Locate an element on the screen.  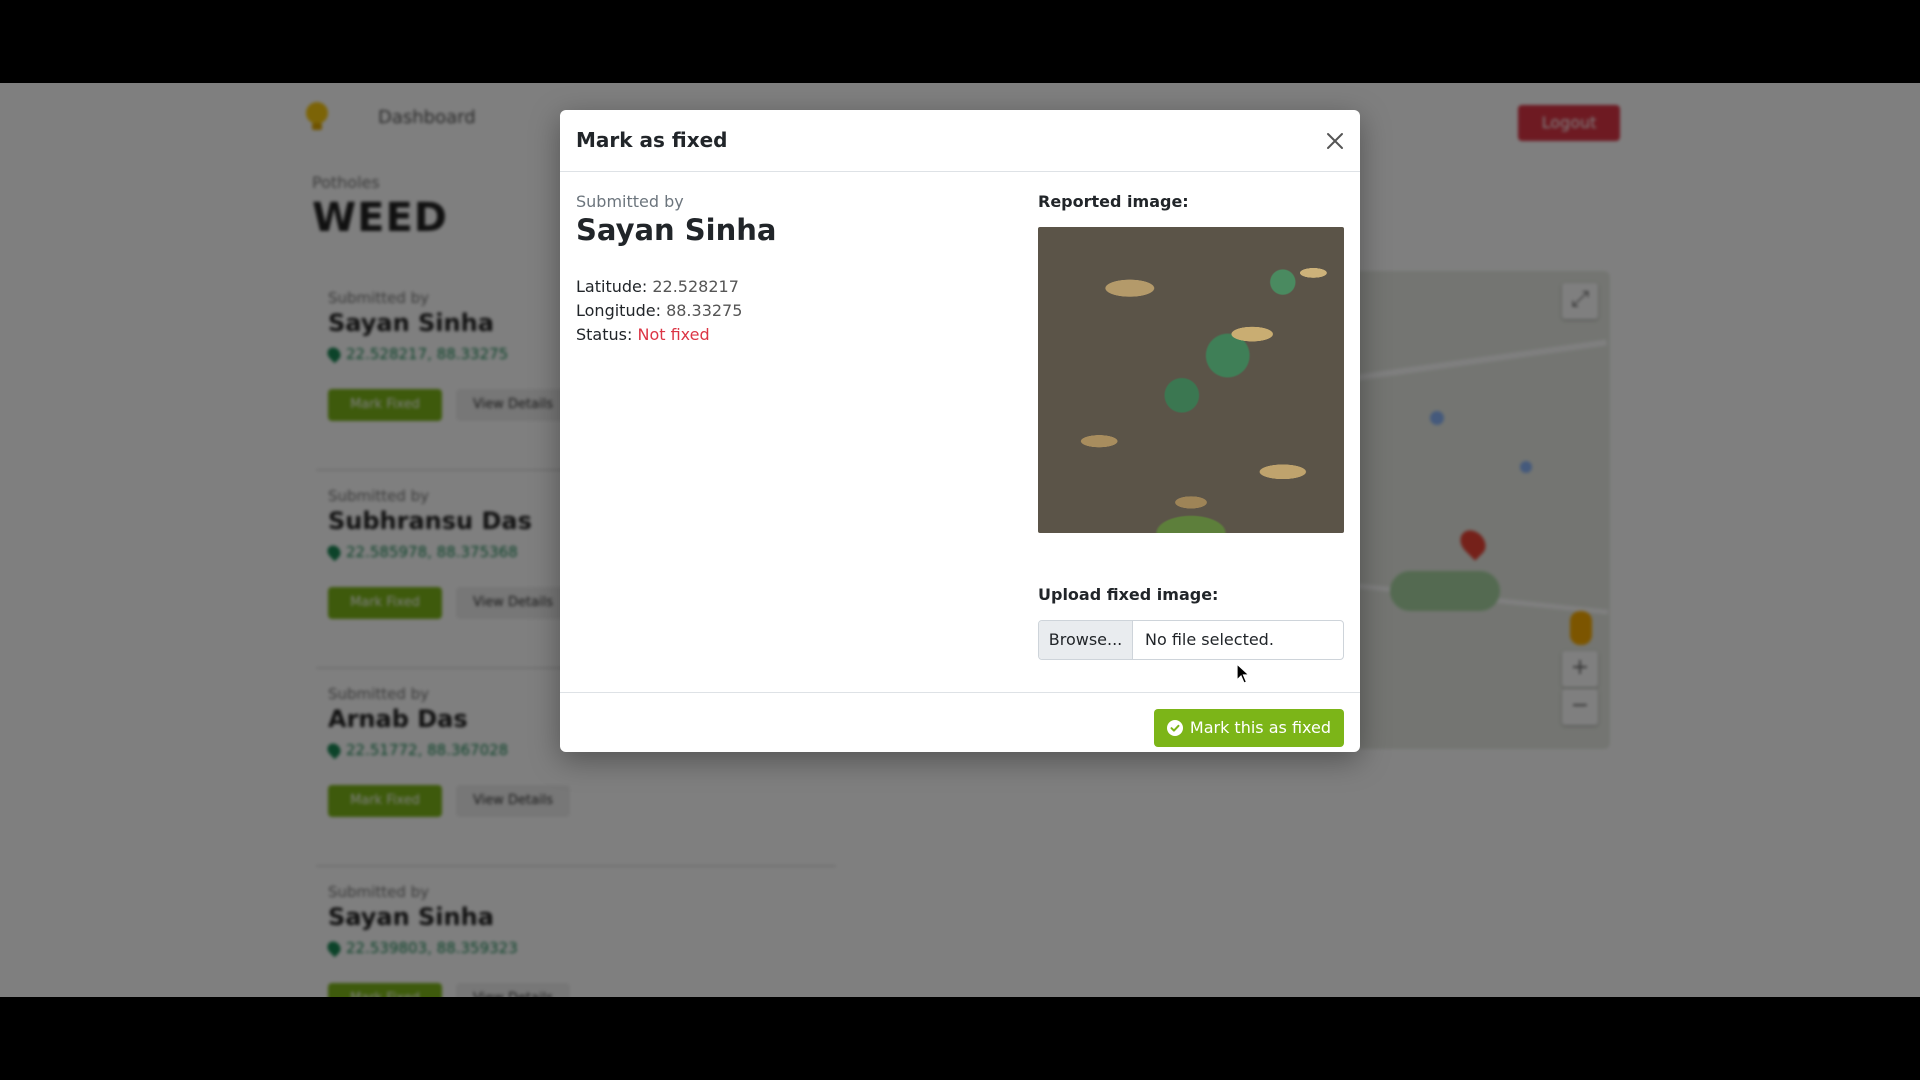
submitted-by-label: Submitted by is located at coordinates (630, 201).